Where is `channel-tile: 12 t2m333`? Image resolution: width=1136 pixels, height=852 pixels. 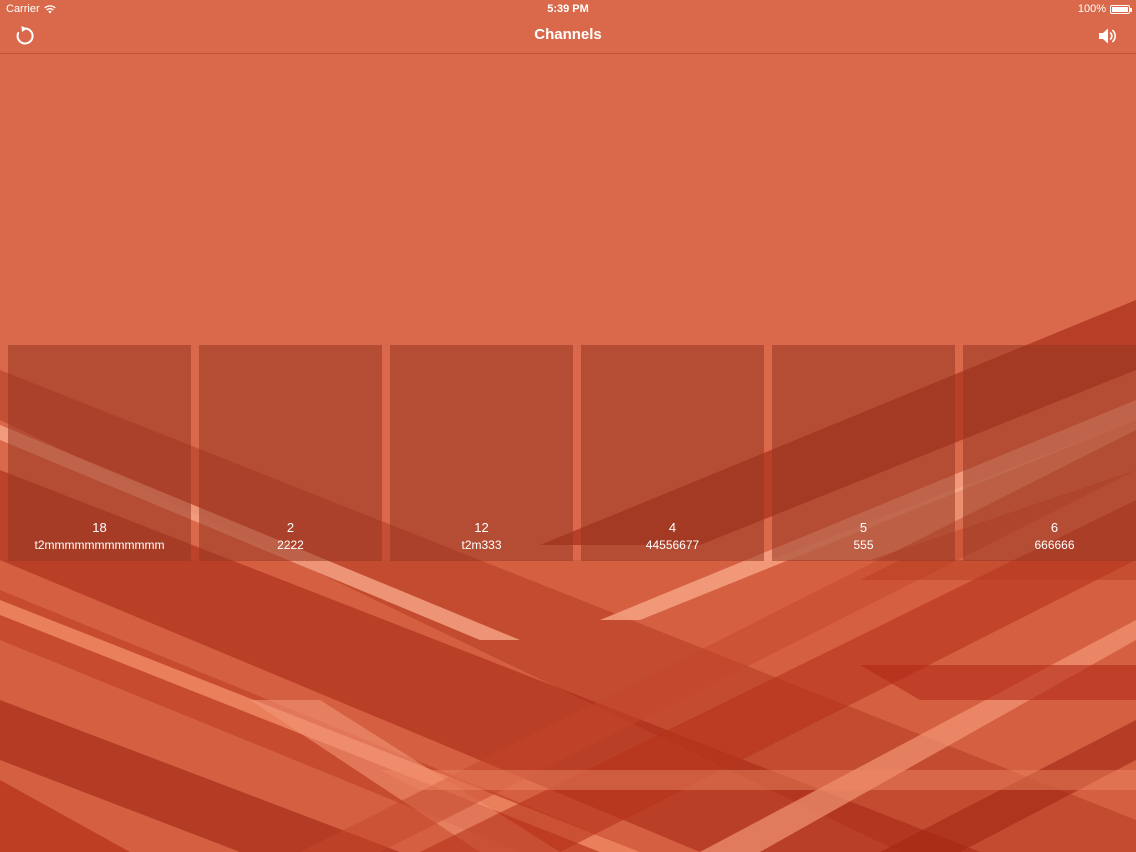
channel-tile: 12 t2m333 is located at coordinates (481, 453).